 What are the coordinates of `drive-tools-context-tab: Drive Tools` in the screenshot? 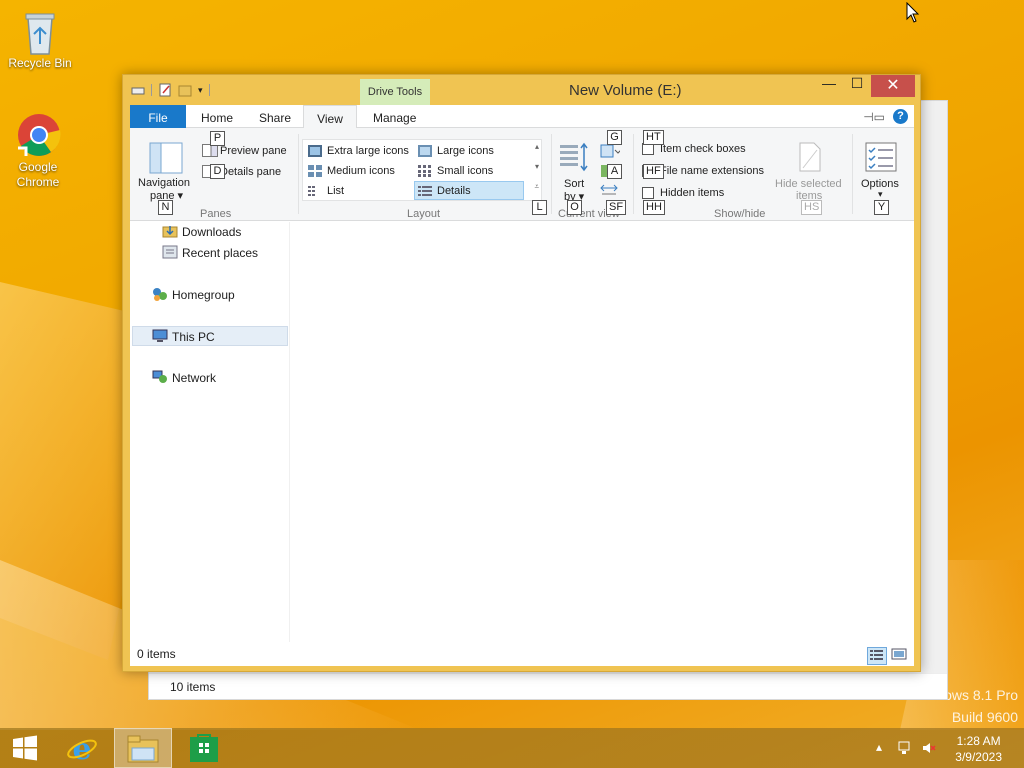 It's located at (395, 92).